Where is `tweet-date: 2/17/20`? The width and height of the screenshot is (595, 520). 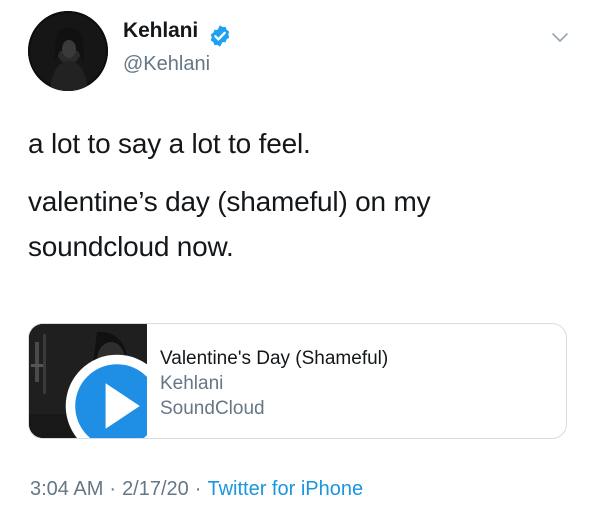
tweet-date: 2/17/20 is located at coordinates (155, 489).